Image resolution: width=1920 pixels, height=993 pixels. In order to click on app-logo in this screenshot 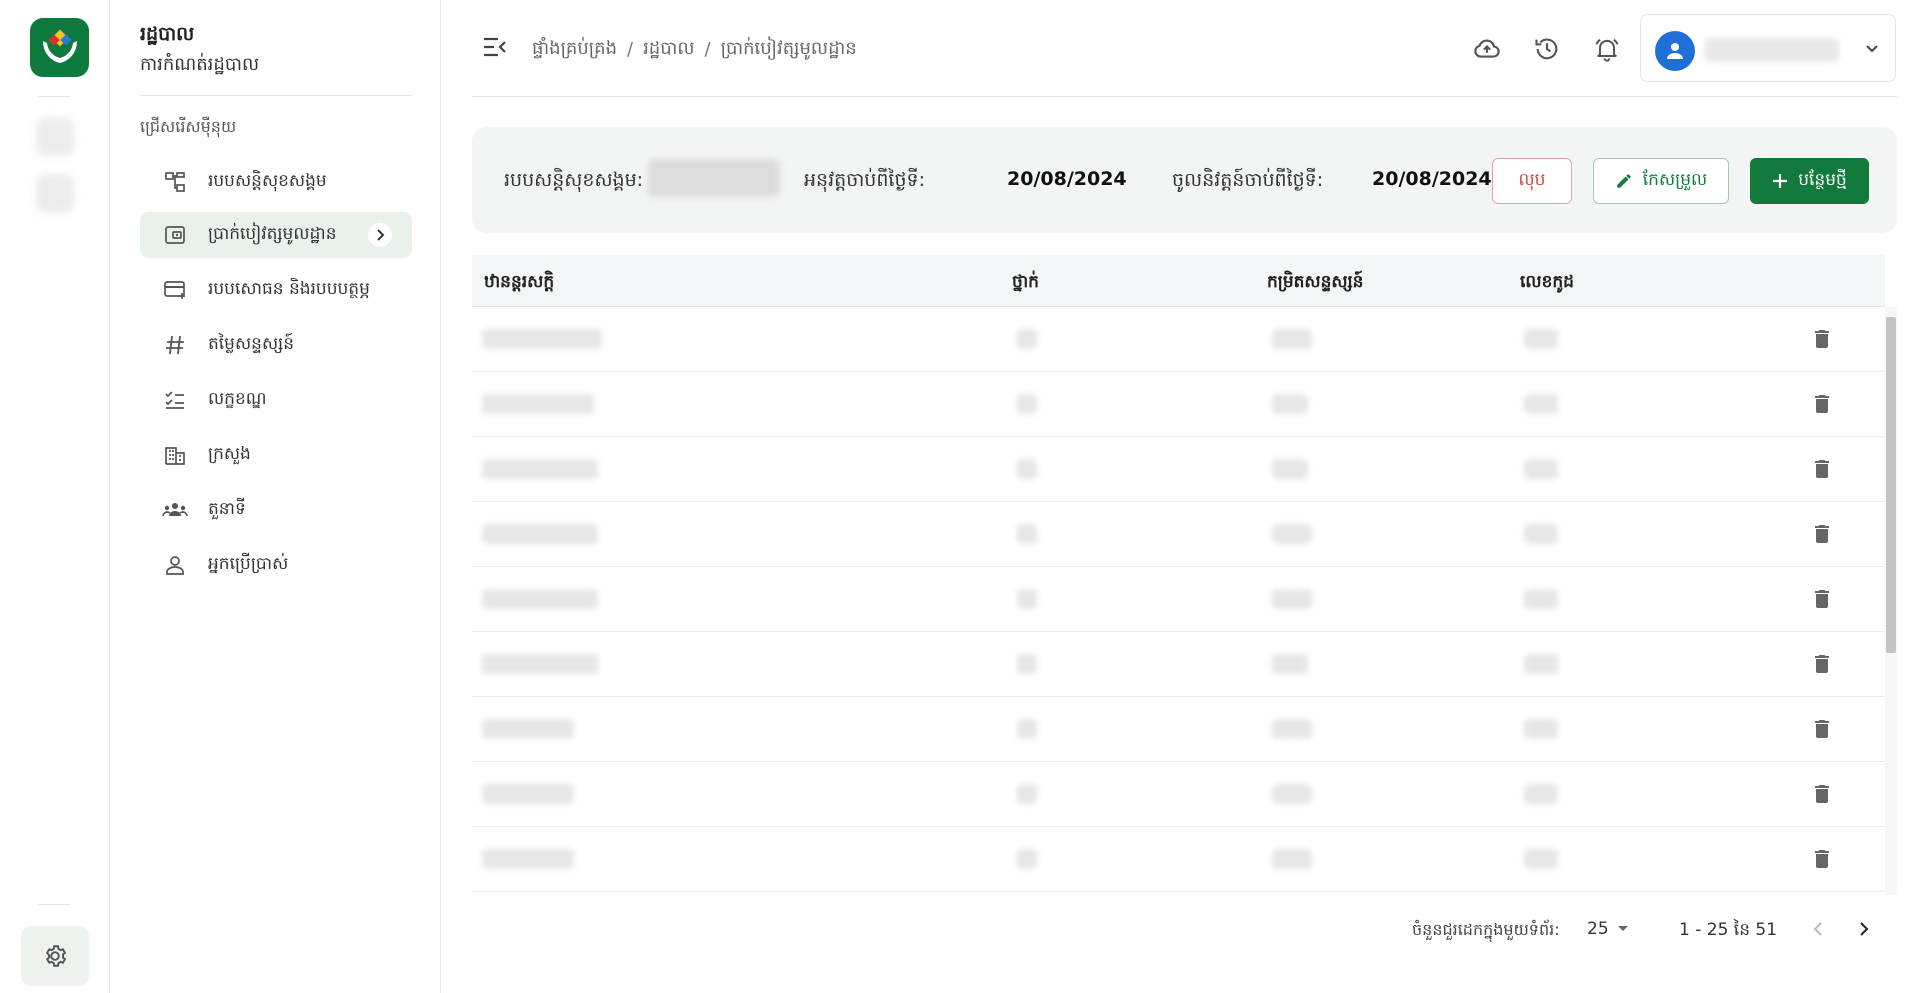, I will do `click(59, 47)`.